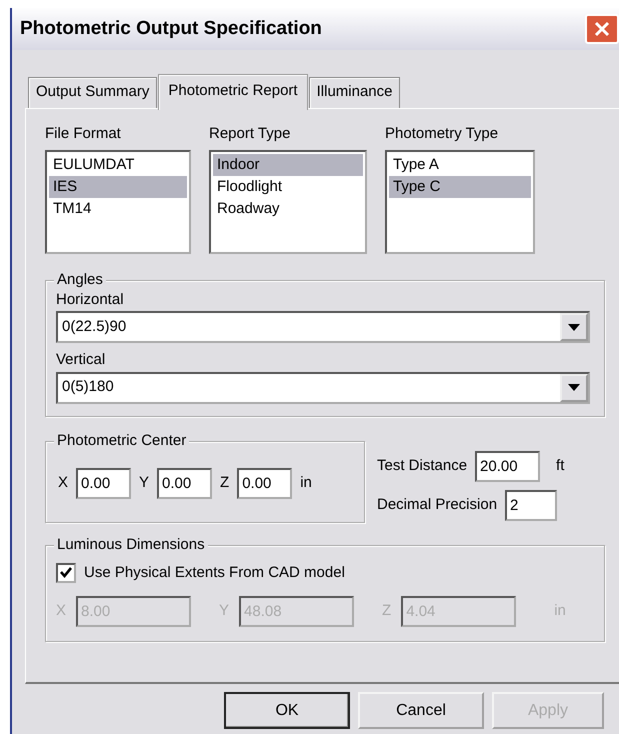 The image size is (619, 734). What do you see at coordinates (118, 209) in the screenshot?
I see `list-item: TM14` at bounding box center [118, 209].